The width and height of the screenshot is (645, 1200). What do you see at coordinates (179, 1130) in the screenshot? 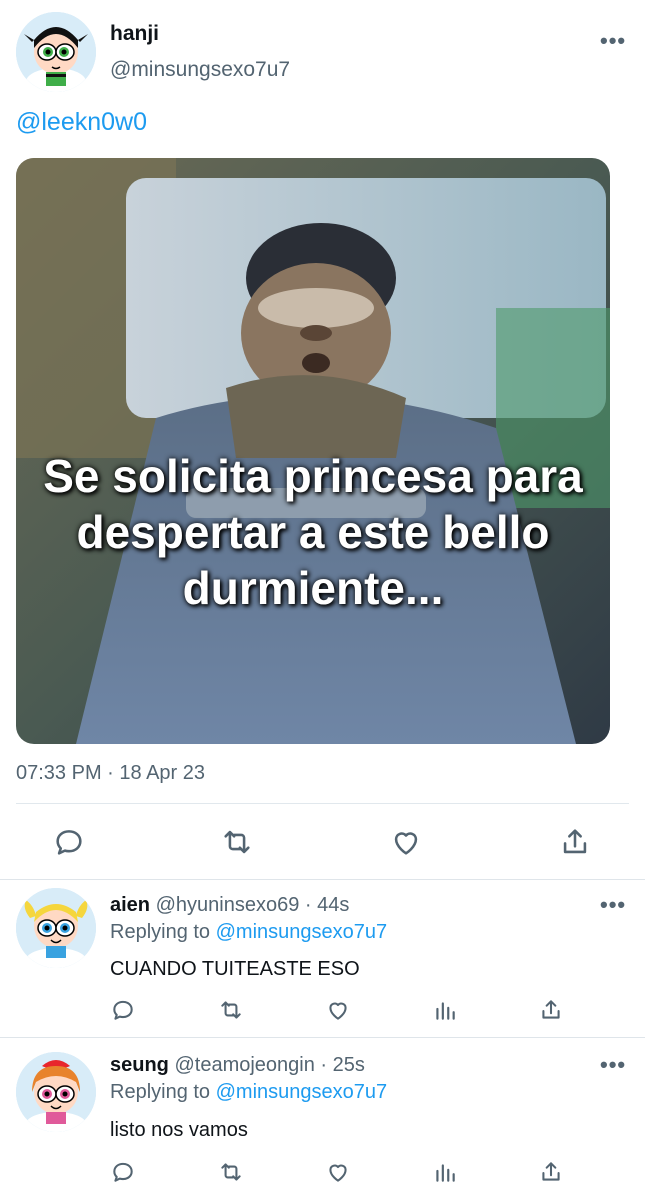
I see `reply-text: listo nos vamos` at bounding box center [179, 1130].